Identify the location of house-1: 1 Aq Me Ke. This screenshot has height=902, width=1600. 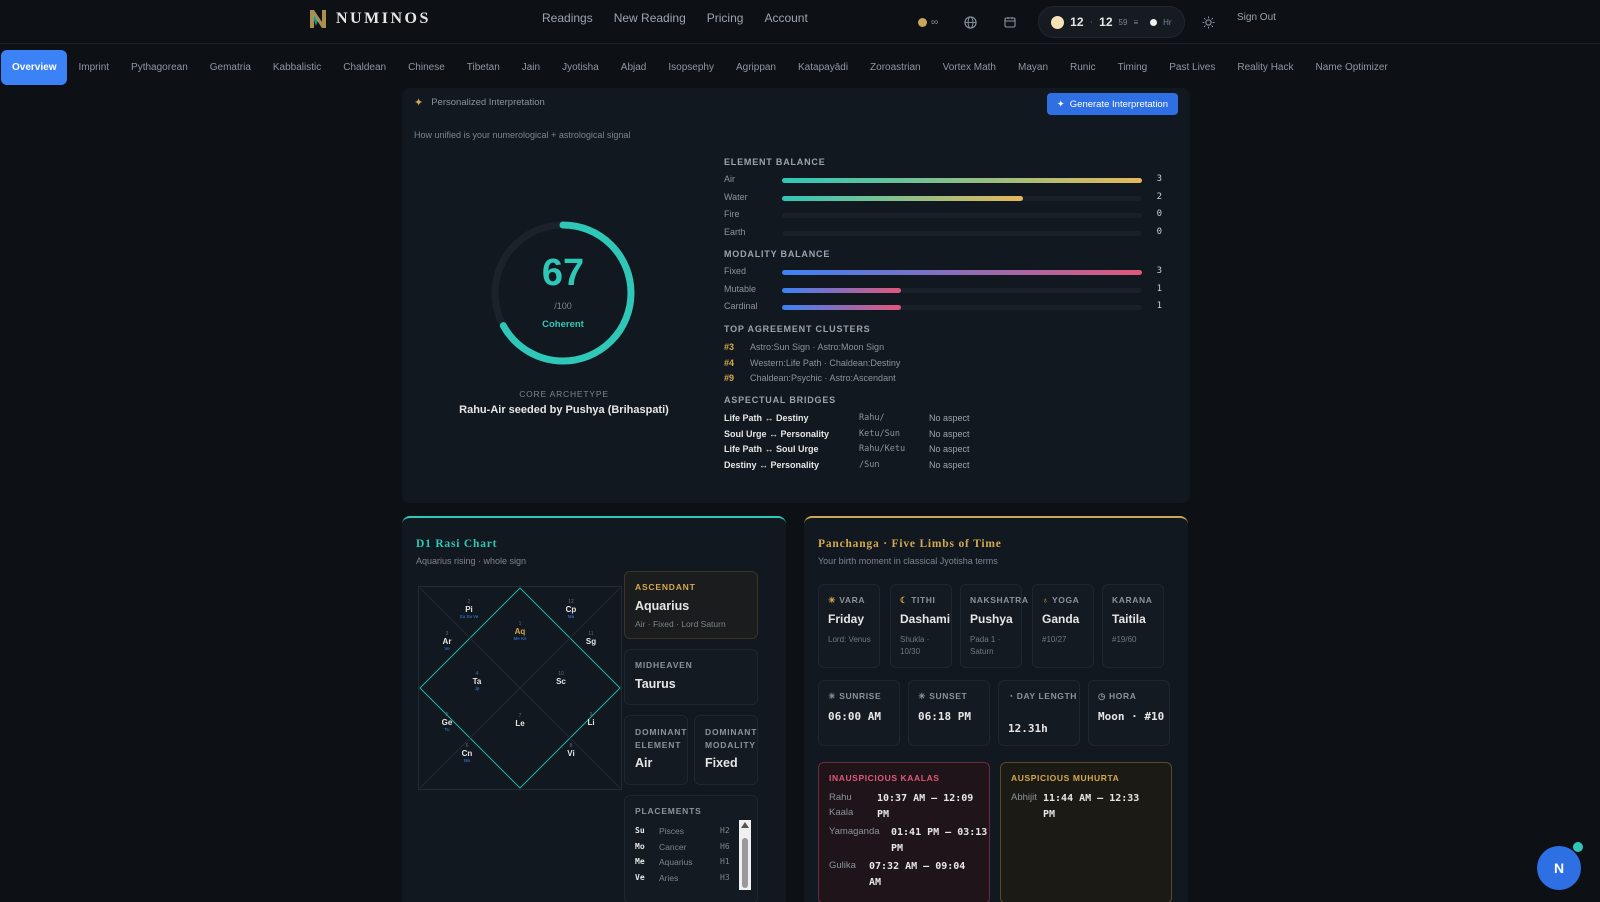
(520, 631).